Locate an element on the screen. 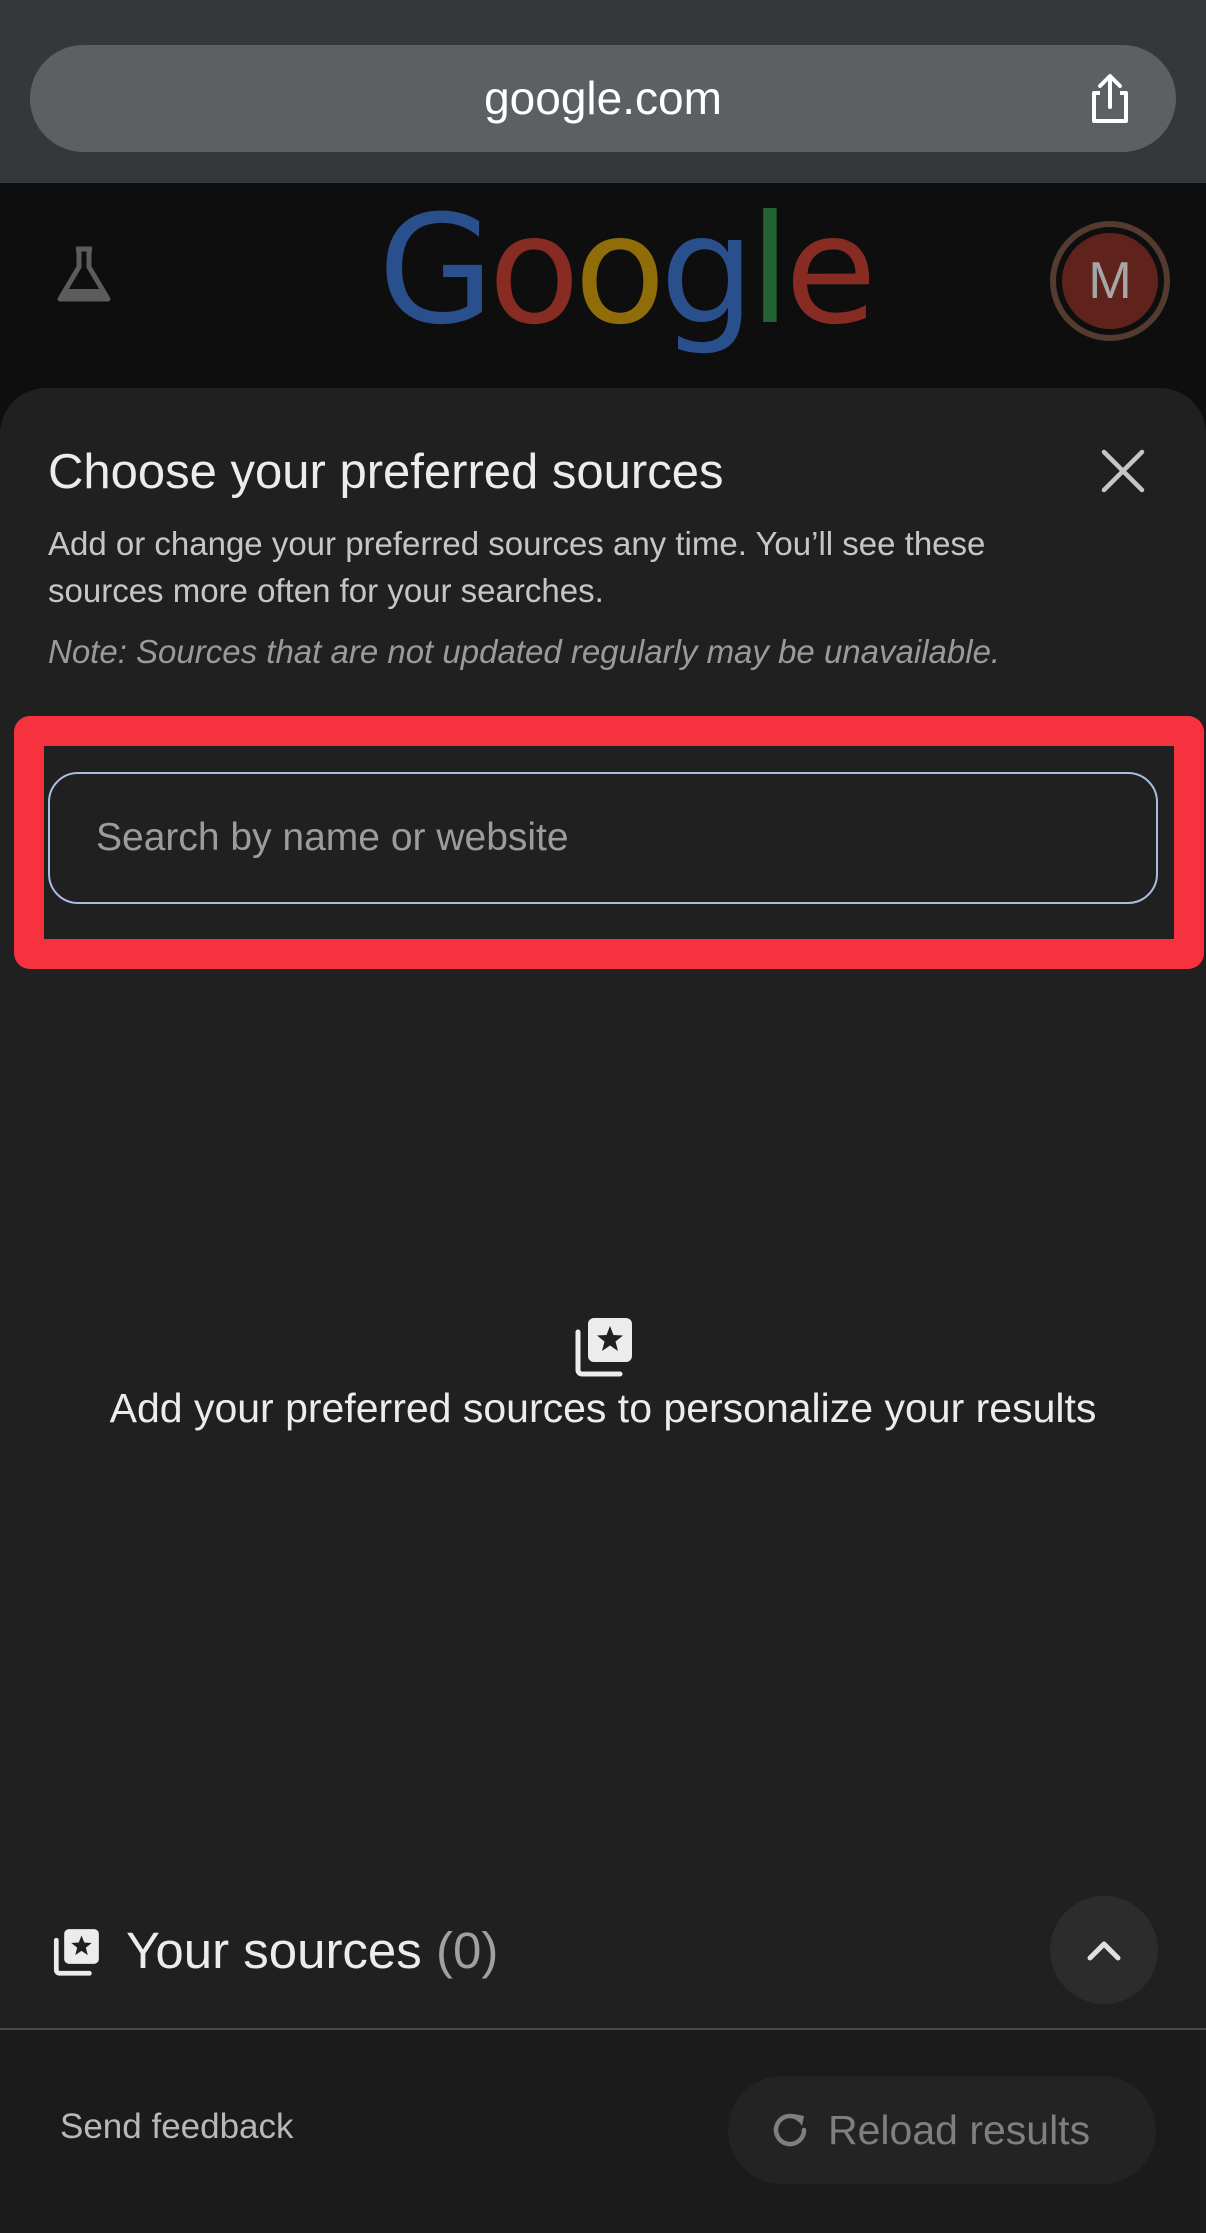  avatar-initial: M is located at coordinates (1110, 281).